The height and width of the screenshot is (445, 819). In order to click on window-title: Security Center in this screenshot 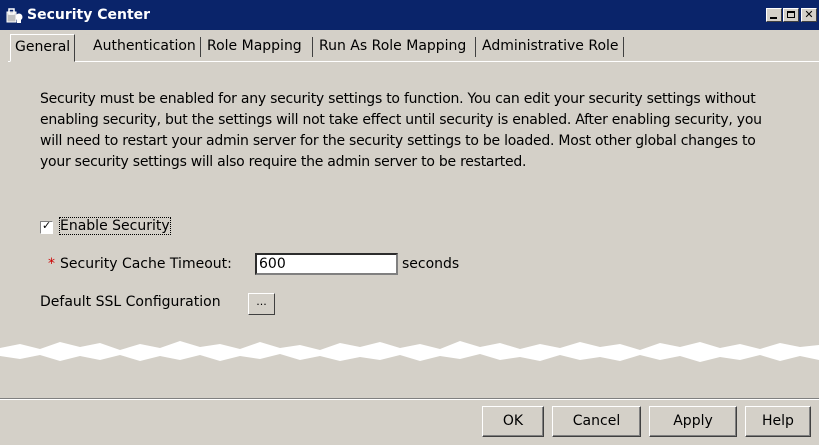, I will do `click(89, 15)`.